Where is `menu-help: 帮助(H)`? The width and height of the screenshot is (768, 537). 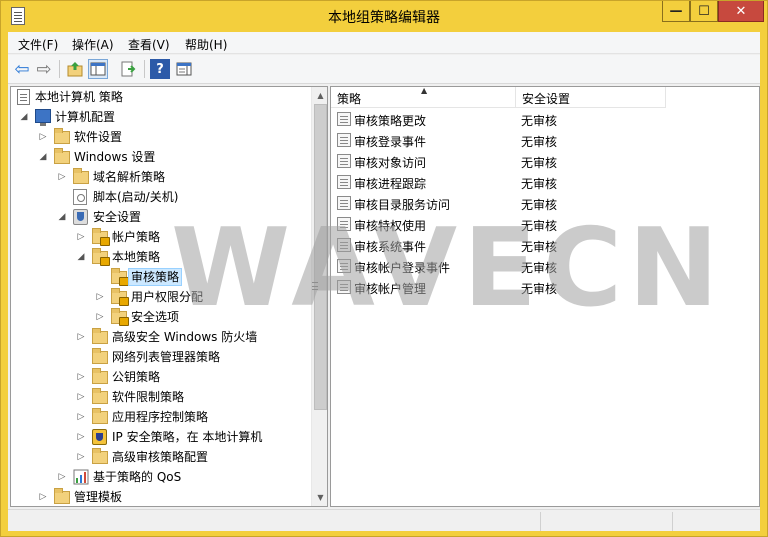
menu-help: 帮助(H) is located at coordinates (206, 44).